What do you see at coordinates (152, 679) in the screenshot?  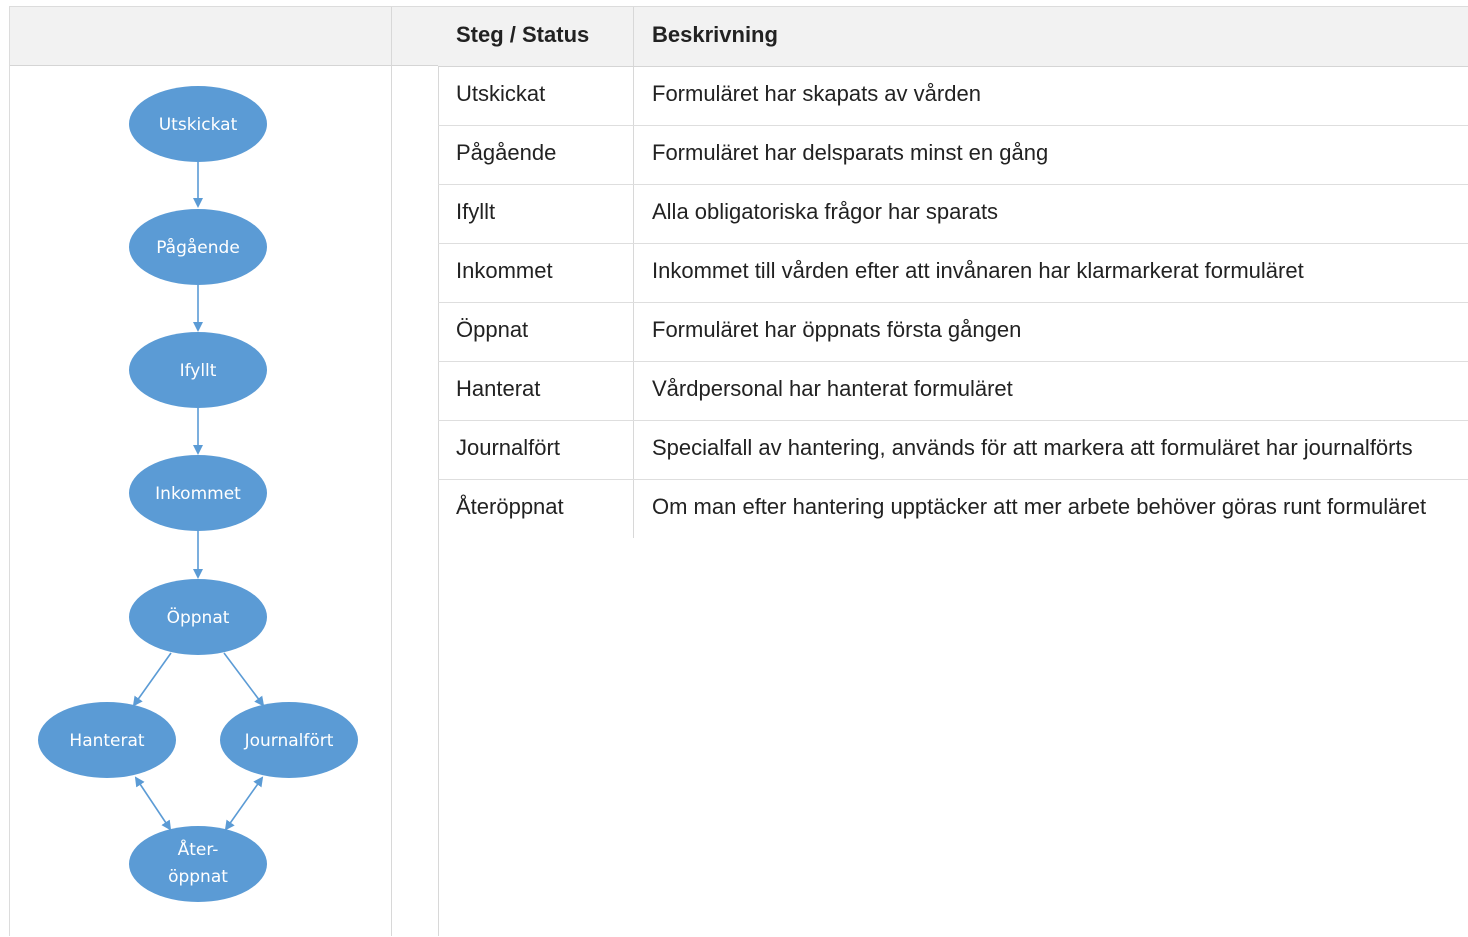 I see `arrow-oppnat-hanterat` at bounding box center [152, 679].